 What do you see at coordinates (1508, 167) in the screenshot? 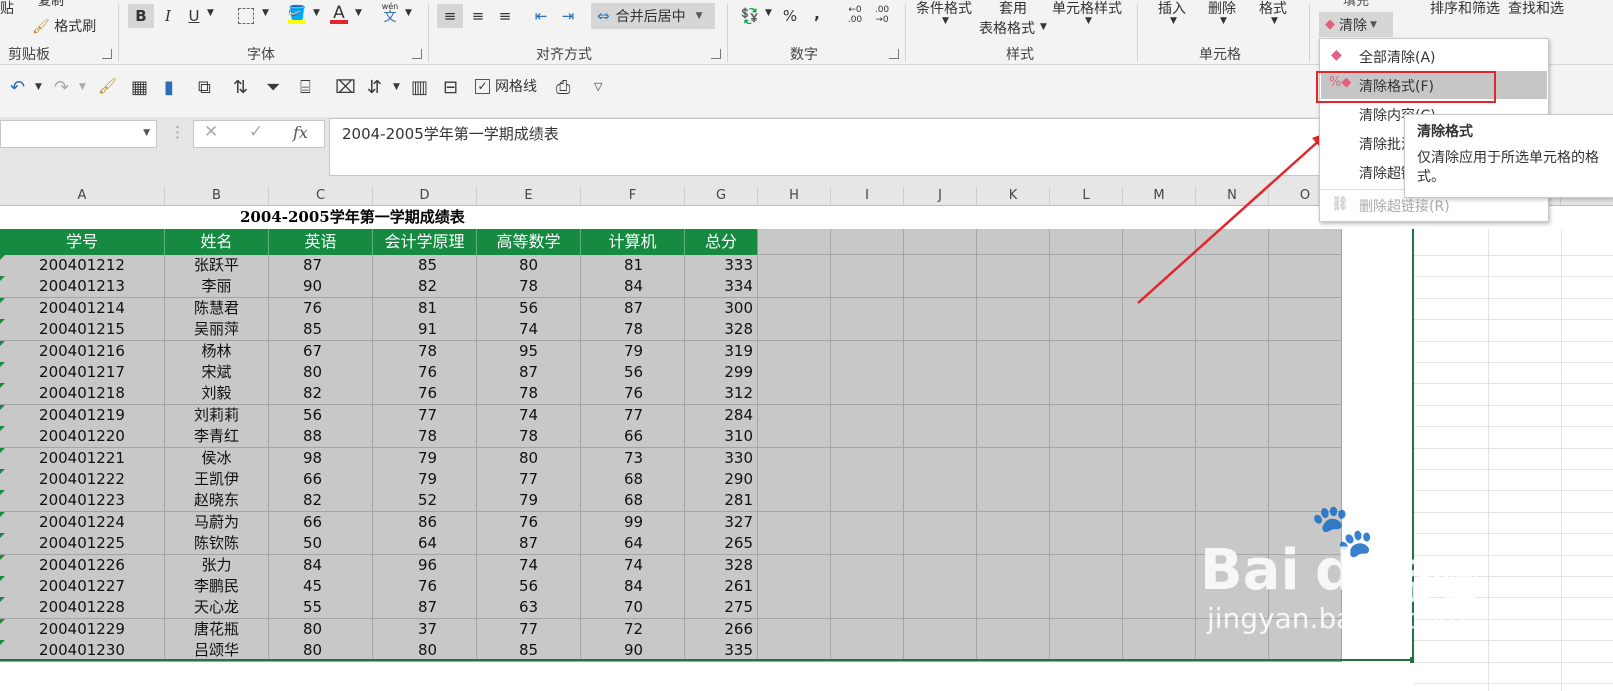
I see `tooltip-body: 仅清除应用于所选单元格的格式。` at bounding box center [1508, 167].